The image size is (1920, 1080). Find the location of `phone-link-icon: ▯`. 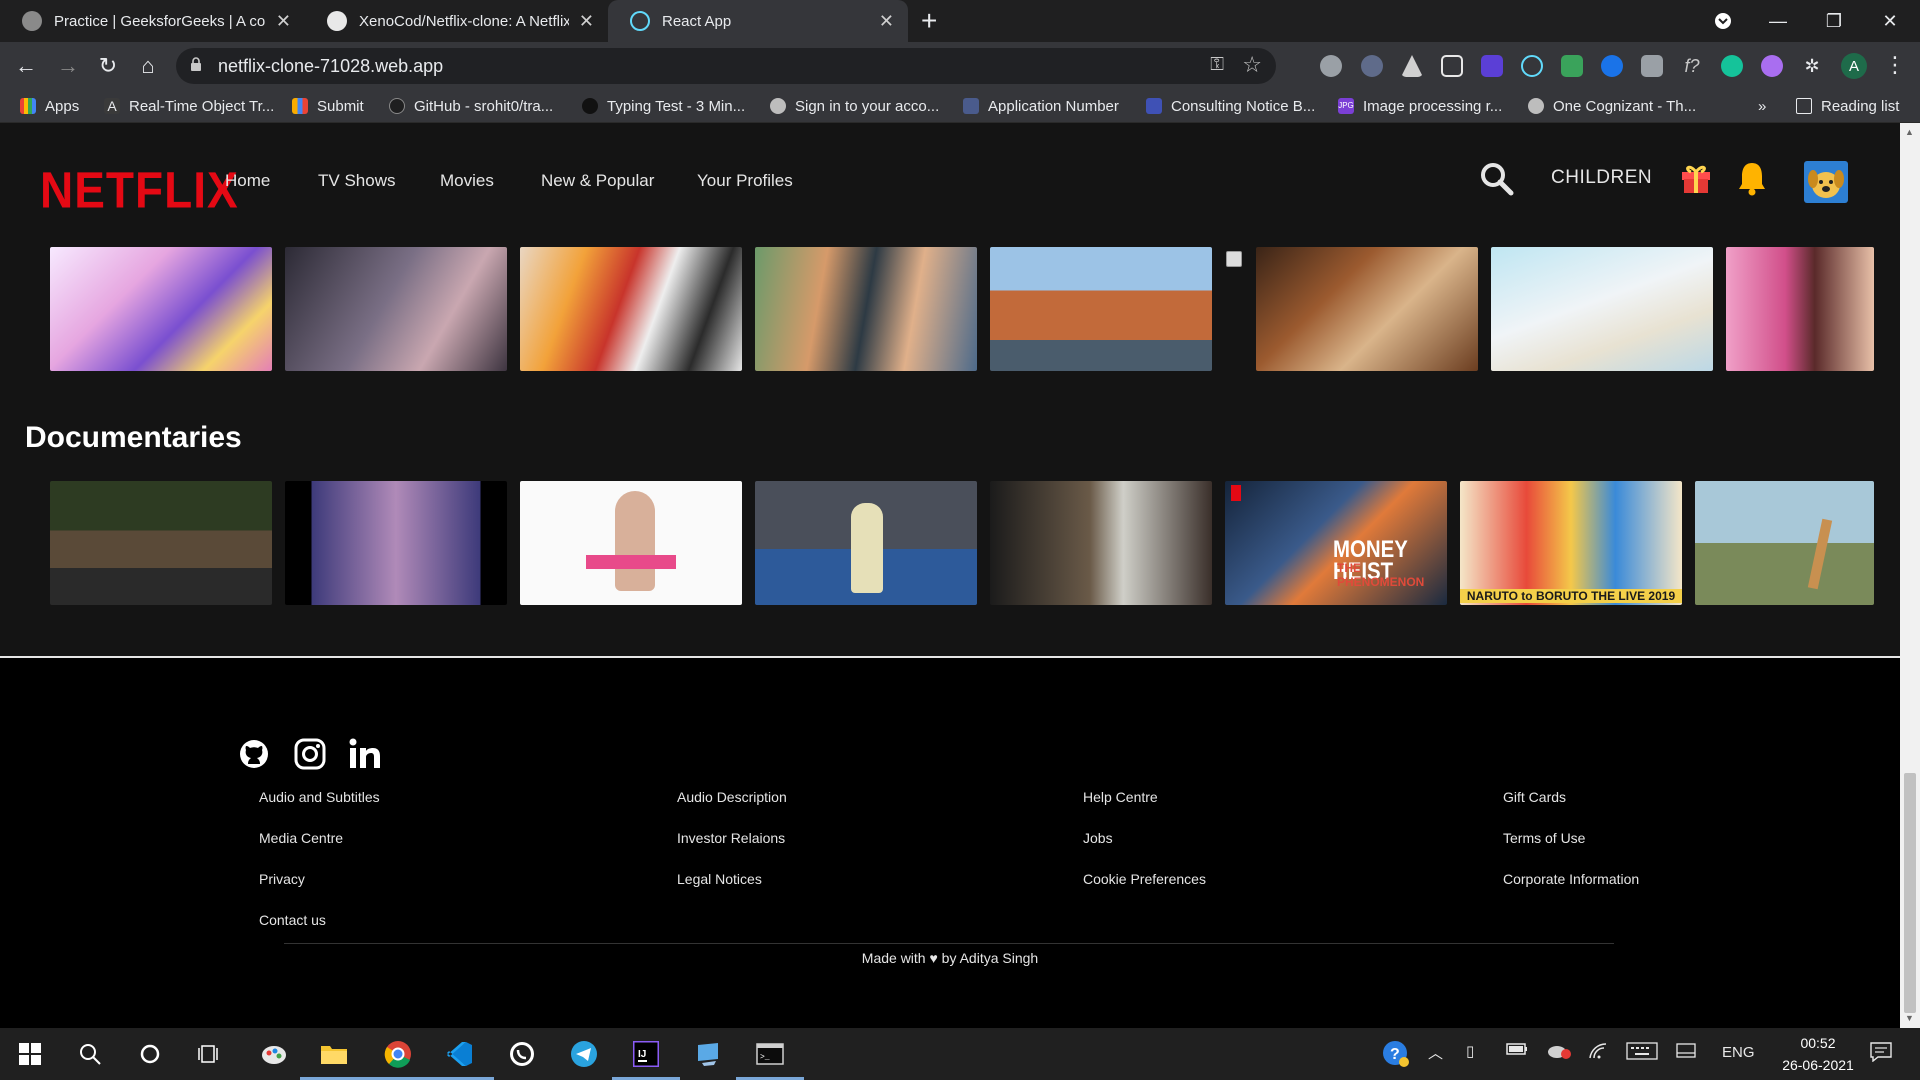

phone-link-icon: ▯ is located at coordinates (1470, 1051).